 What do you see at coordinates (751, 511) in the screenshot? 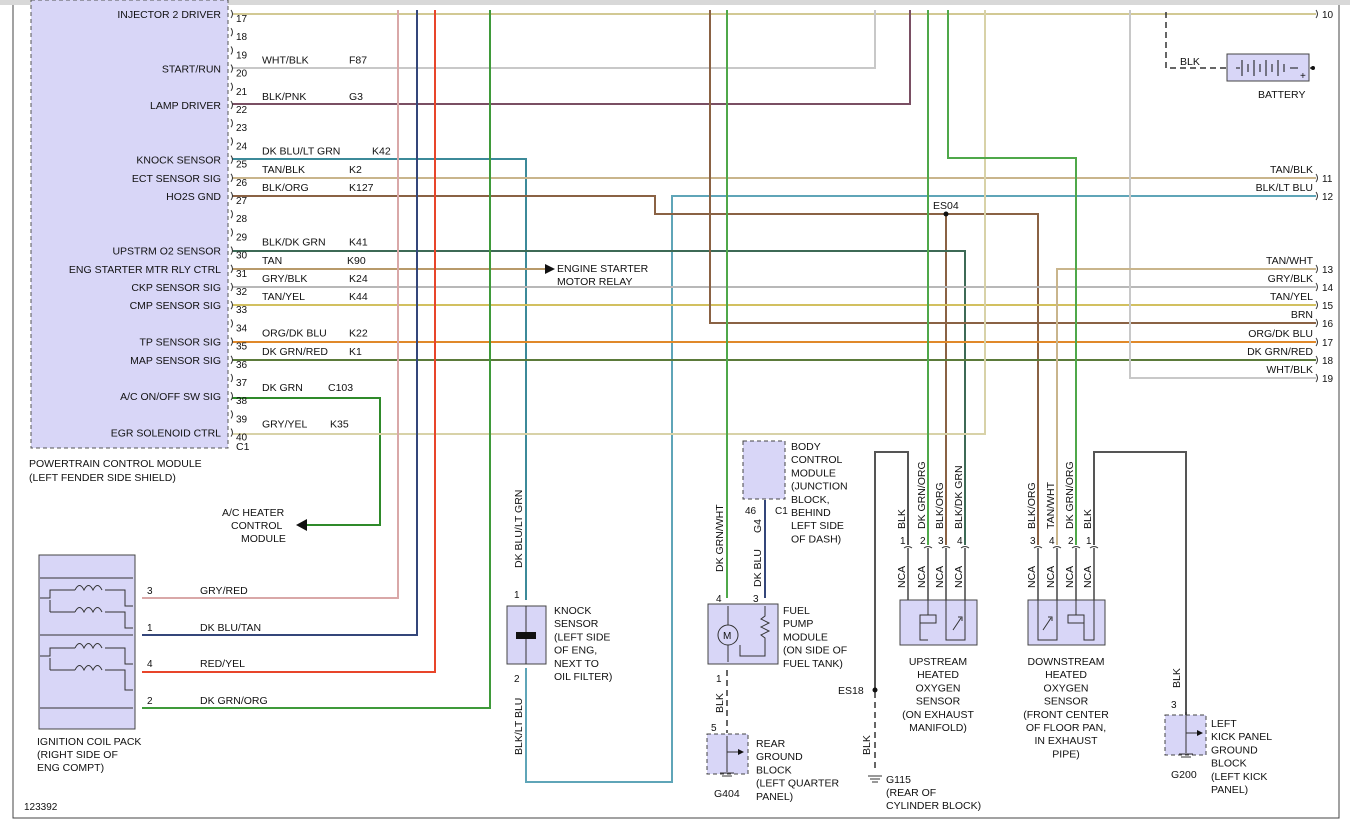
I see `bcm-pin: 46` at bounding box center [751, 511].